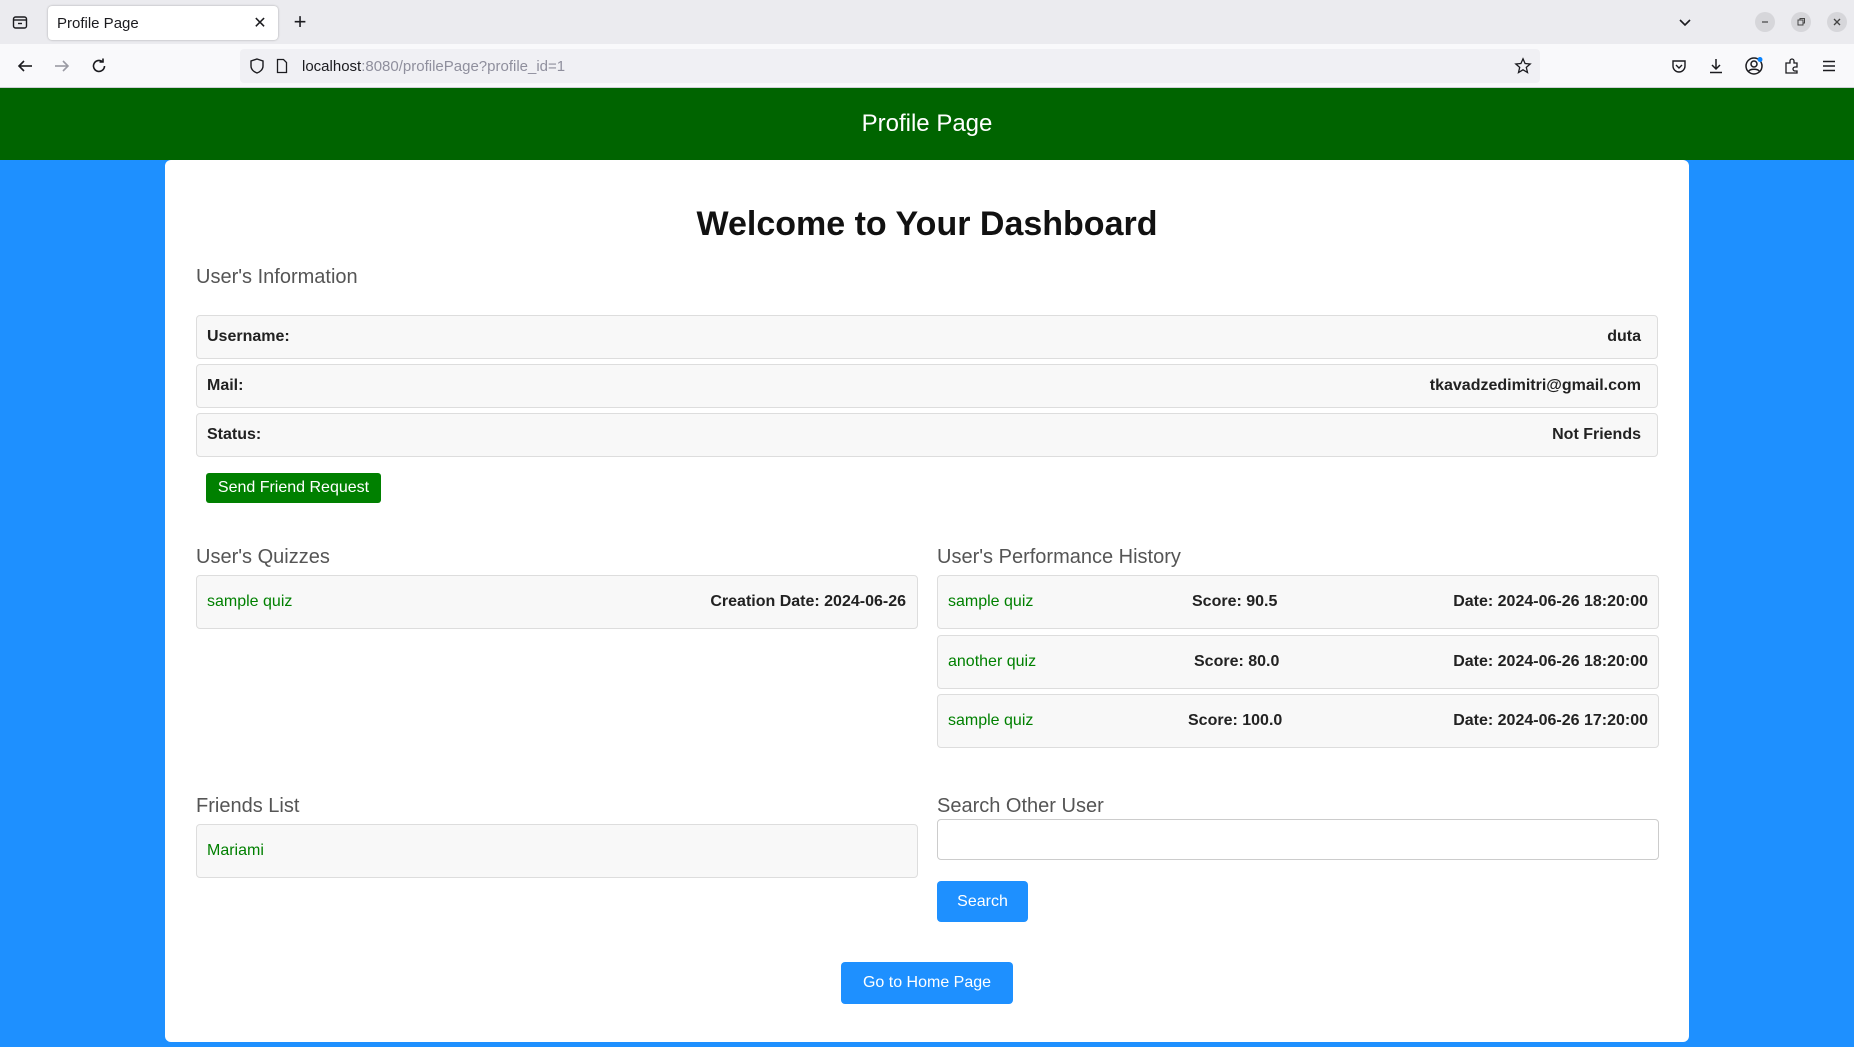 The height and width of the screenshot is (1047, 1854). What do you see at coordinates (277, 277) in the screenshot?
I see `user-info-heading: User's Information` at bounding box center [277, 277].